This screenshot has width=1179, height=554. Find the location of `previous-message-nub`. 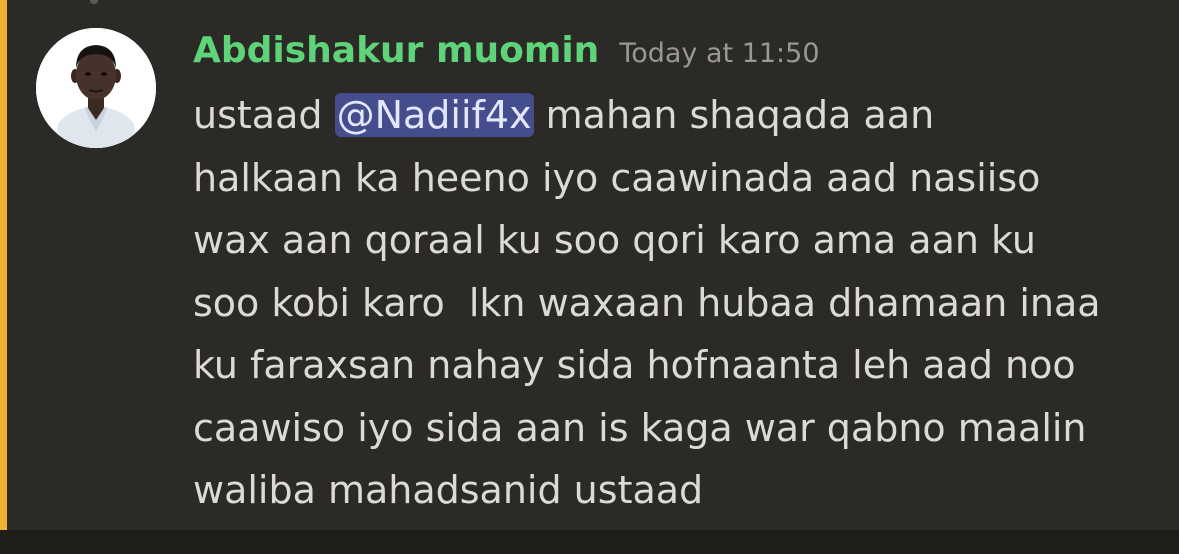

previous-message-nub is located at coordinates (94, 2).